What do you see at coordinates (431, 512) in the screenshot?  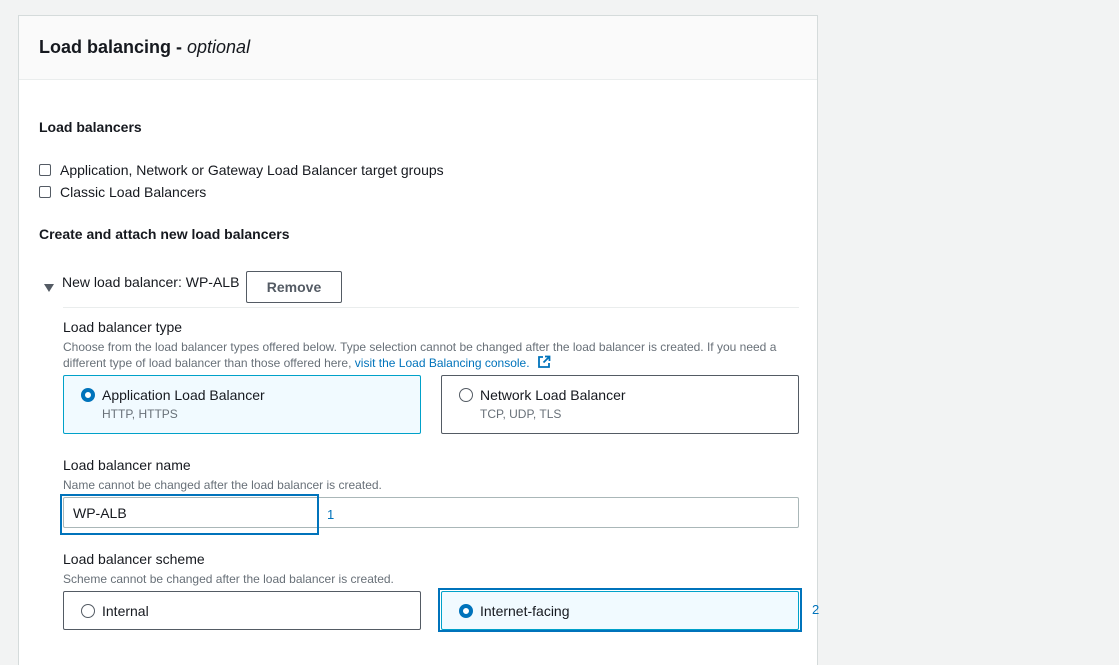 I see `lb-name-input: WP-ALB` at bounding box center [431, 512].